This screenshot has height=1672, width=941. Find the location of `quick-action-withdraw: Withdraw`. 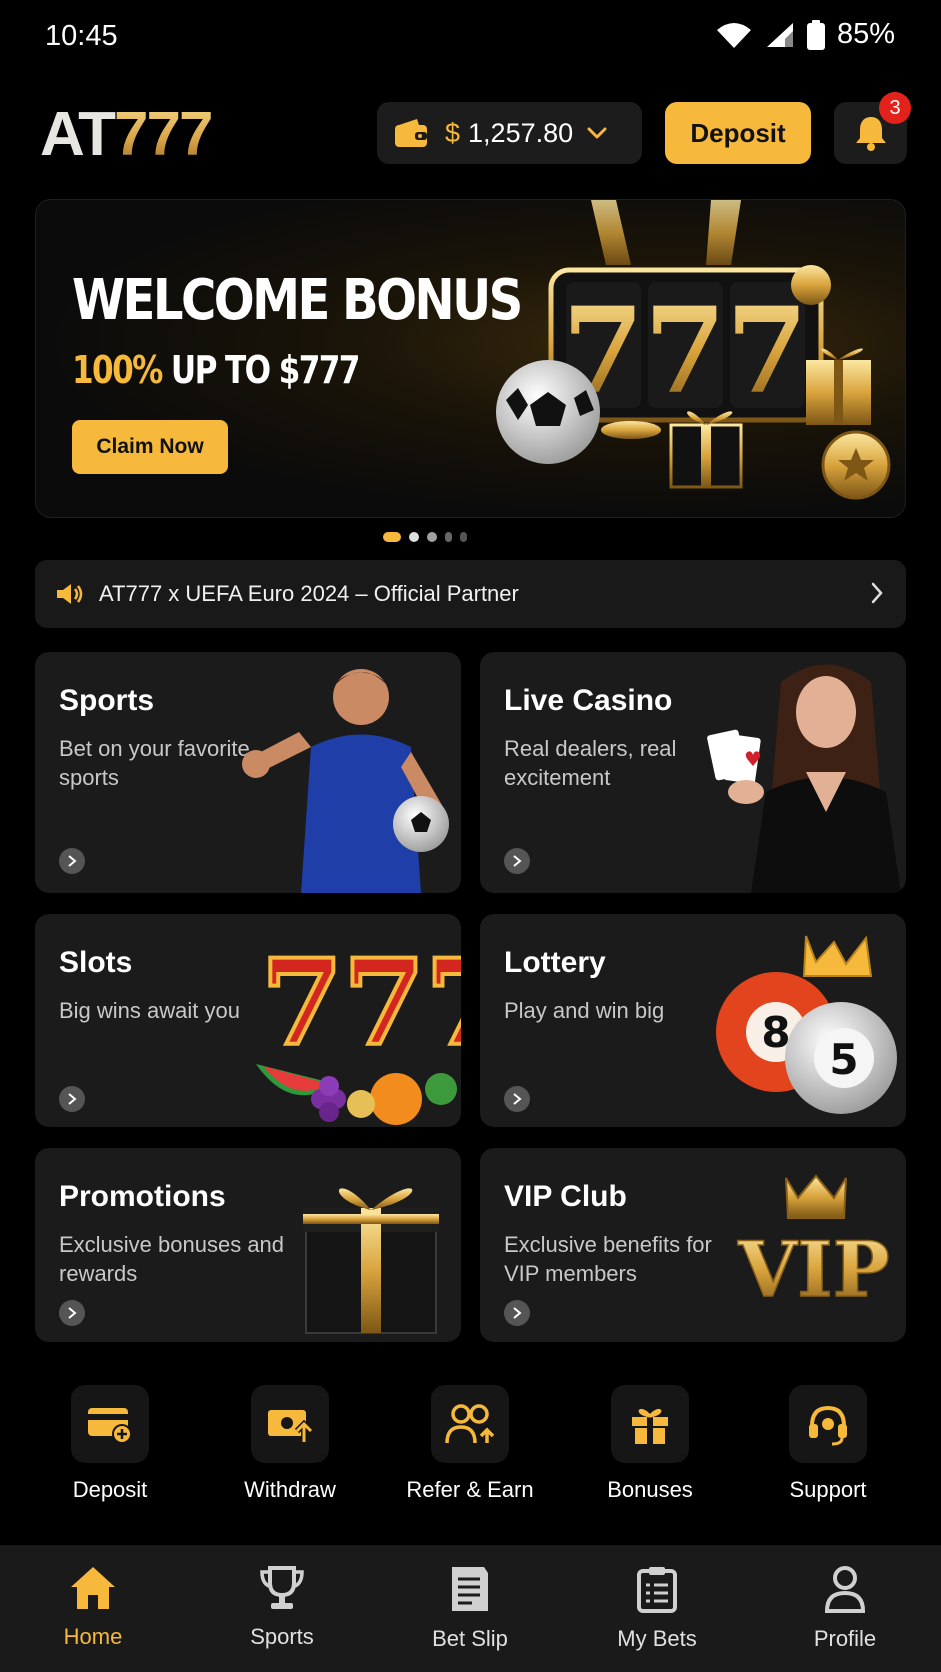

quick-action-withdraw: Withdraw is located at coordinates (290, 1444).